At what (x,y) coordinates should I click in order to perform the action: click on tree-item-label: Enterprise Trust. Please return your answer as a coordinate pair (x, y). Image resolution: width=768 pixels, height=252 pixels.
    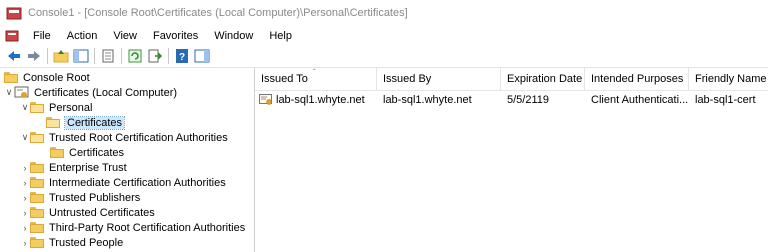
    Looking at the image, I should click on (88, 167).